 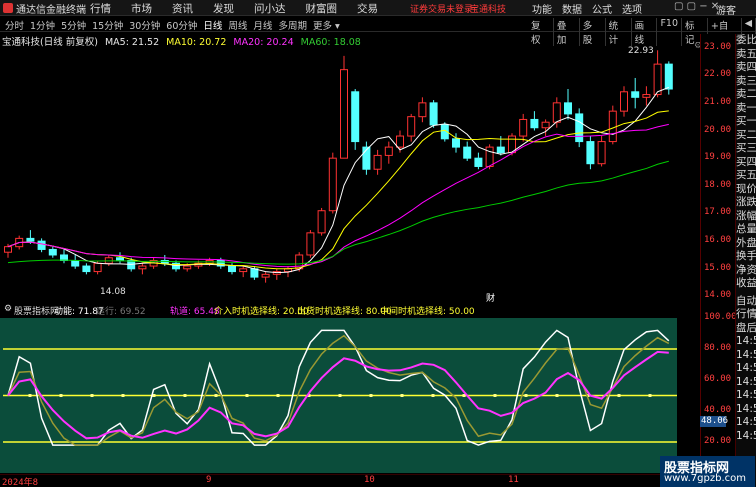 I want to click on quote-panel-item: 买二, so click(x=746, y=134).